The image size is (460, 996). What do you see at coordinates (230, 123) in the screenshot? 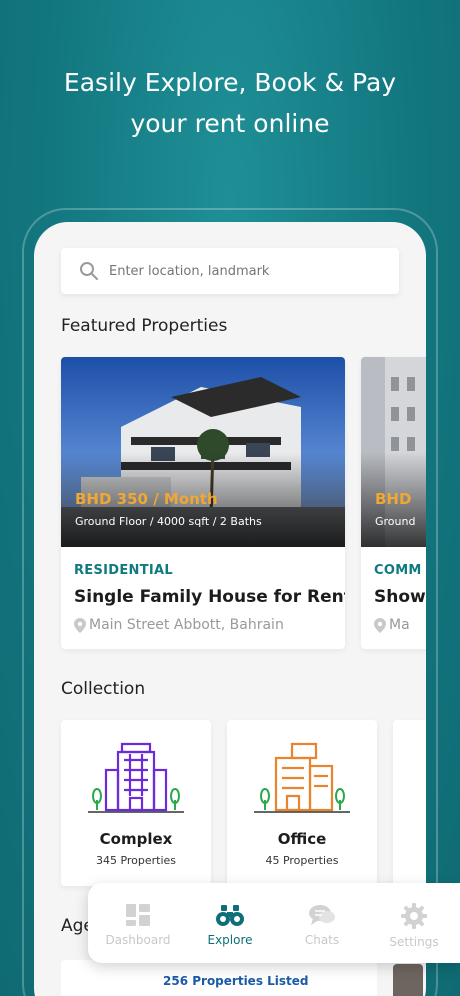
I see `headline-line-2: your rent online` at bounding box center [230, 123].